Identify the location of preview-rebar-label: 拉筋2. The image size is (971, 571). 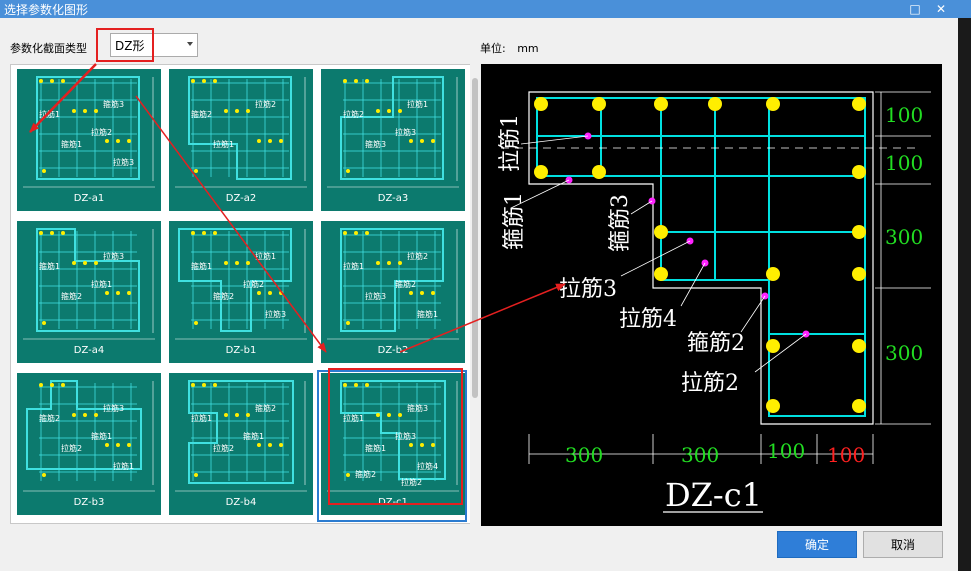
(710, 383).